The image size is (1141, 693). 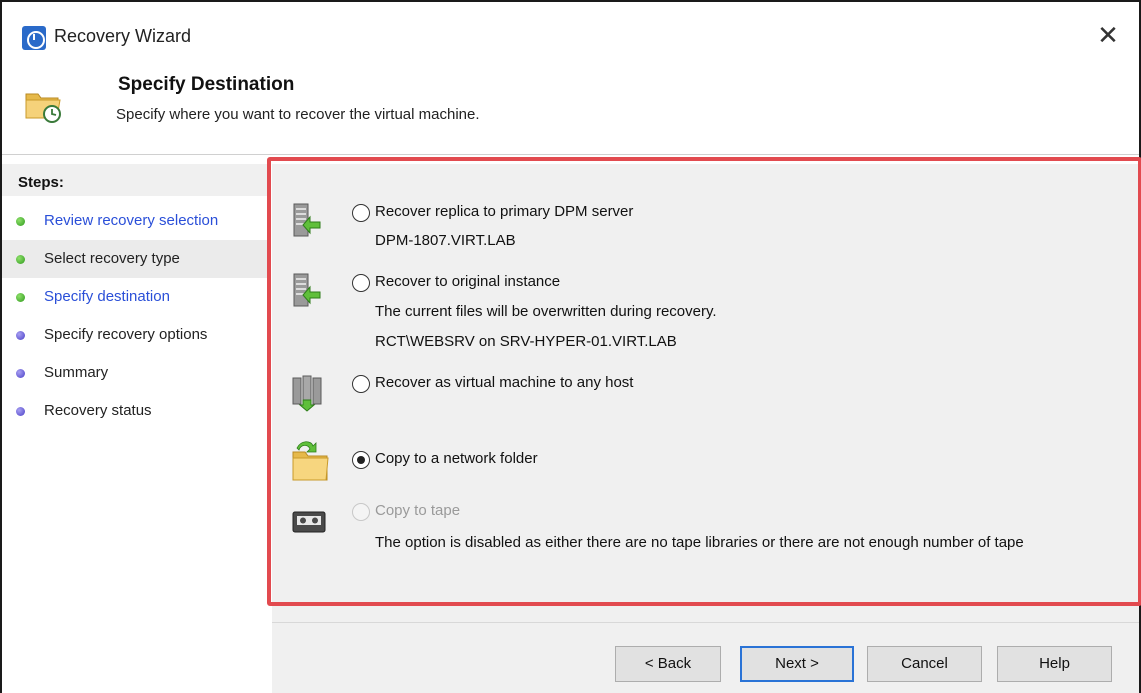 What do you see at coordinates (504, 211) in the screenshot?
I see `recover-to-dpm-server-label: Recover replica to primary DPM server` at bounding box center [504, 211].